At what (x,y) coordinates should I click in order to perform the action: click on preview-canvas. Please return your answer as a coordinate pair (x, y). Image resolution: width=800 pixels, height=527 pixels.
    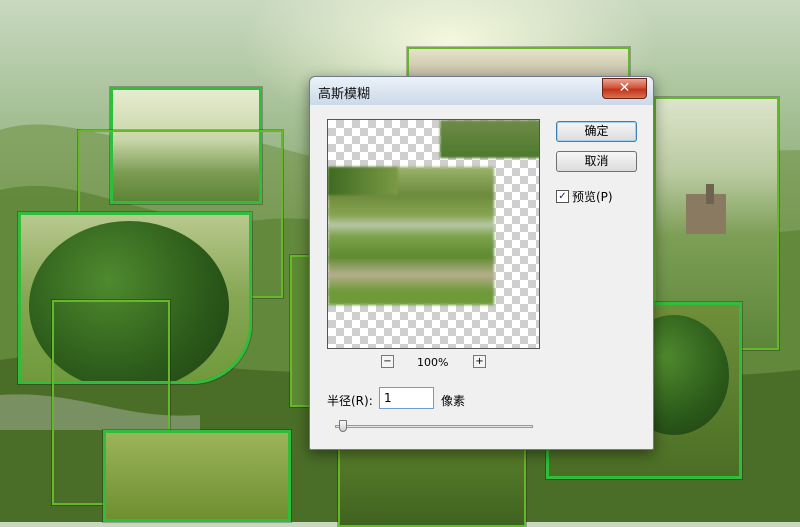
    Looking at the image, I should click on (433, 234).